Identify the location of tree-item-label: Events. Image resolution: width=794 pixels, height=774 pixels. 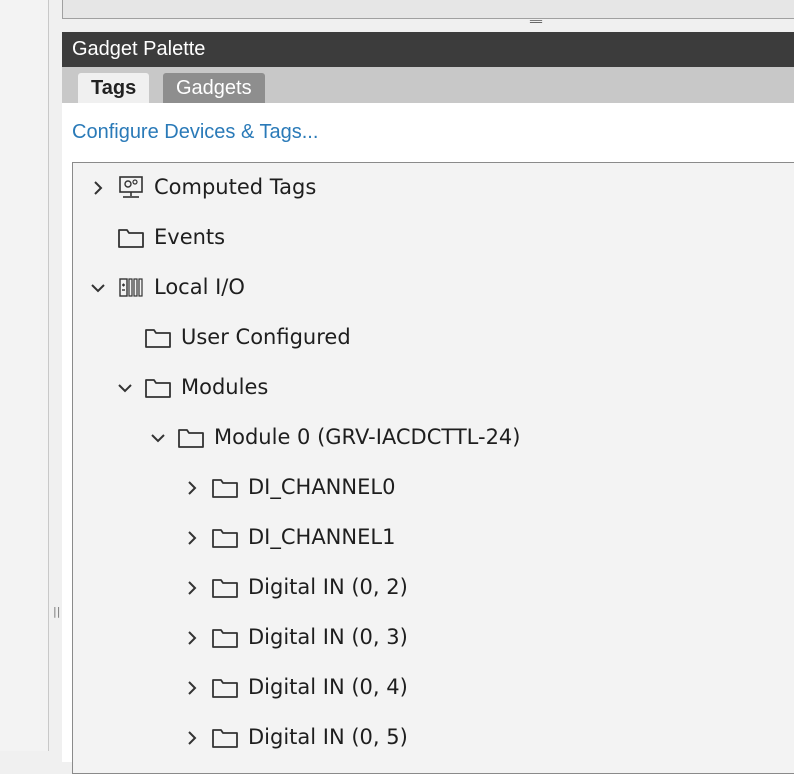
(190, 237).